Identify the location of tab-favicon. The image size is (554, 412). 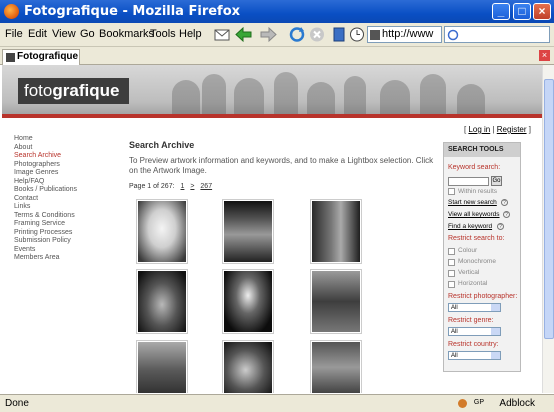
(10, 57).